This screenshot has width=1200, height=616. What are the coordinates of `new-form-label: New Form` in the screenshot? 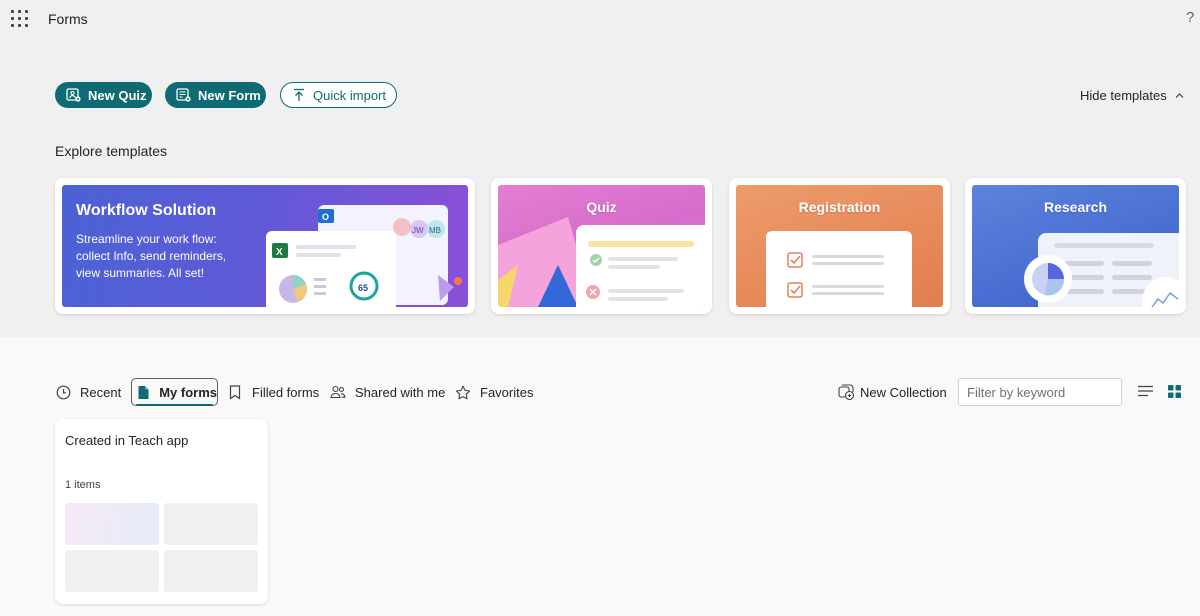 It's located at (229, 95).